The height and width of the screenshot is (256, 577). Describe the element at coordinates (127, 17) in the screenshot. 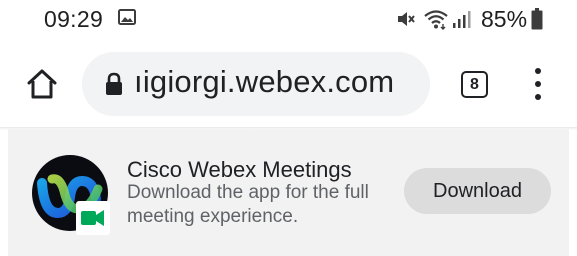

I see `gallery-icon` at that location.